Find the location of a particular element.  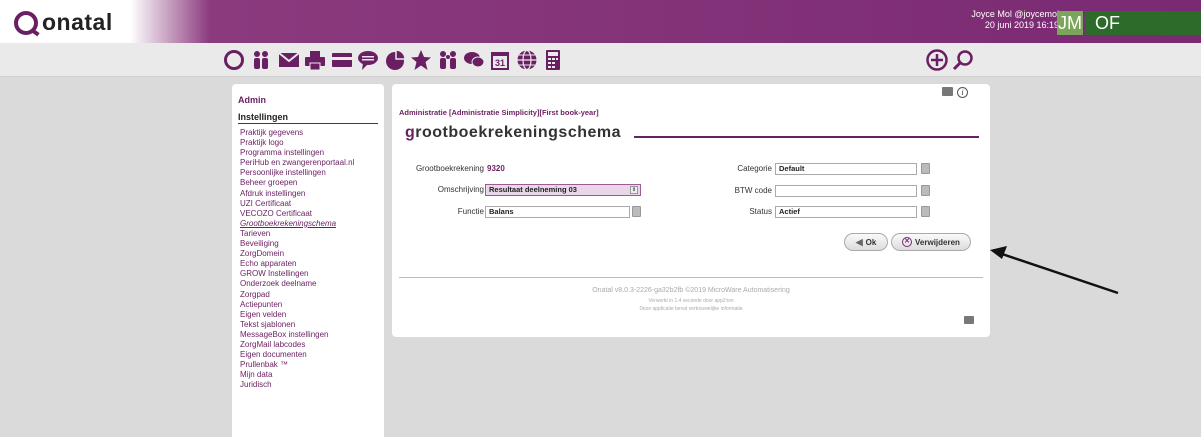

annotation-arrow is located at coordinates (1054, 270).